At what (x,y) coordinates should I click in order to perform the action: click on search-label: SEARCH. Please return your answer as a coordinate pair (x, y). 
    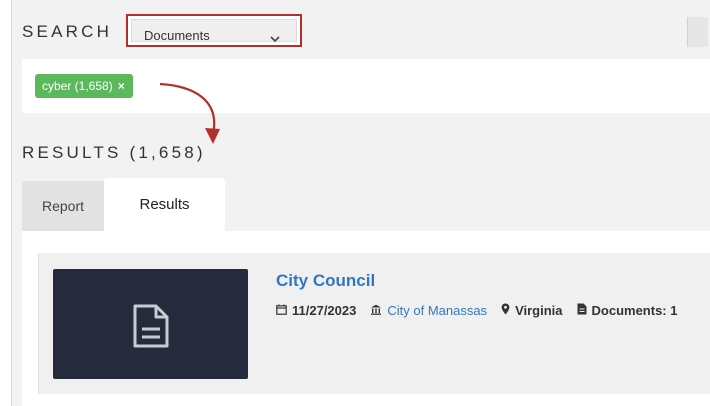
    Looking at the image, I should click on (67, 31).